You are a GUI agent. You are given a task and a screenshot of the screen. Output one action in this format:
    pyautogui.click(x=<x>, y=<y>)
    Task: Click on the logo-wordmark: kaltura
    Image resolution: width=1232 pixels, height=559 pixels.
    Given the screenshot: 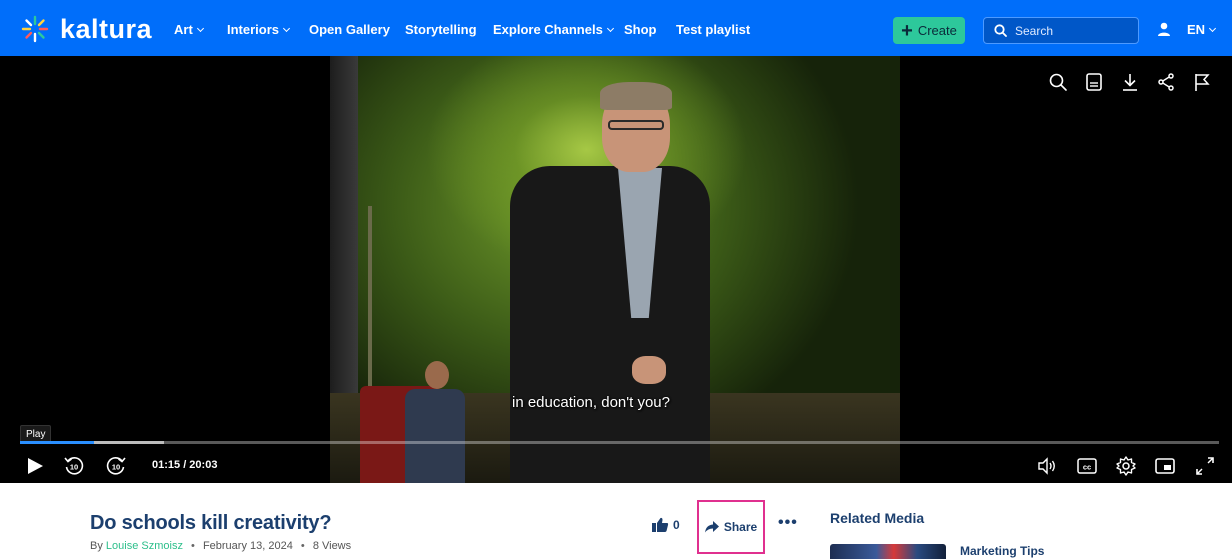 What is the action you would take?
    pyautogui.click(x=106, y=29)
    